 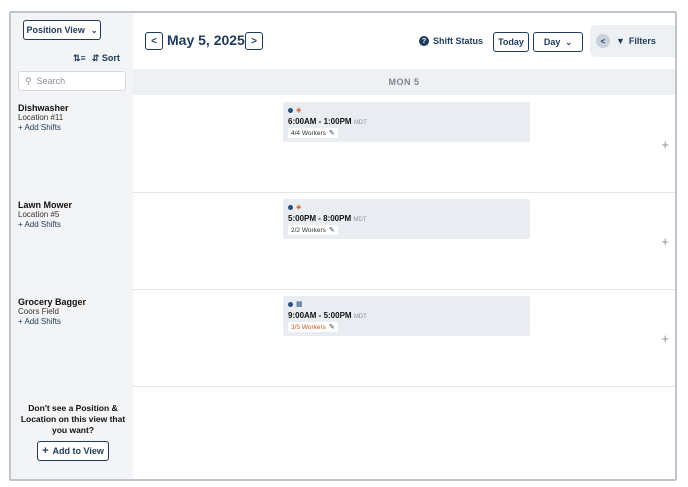 What do you see at coordinates (72, 81) in the screenshot?
I see `search-input: ⚲ Search` at bounding box center [72, 81].